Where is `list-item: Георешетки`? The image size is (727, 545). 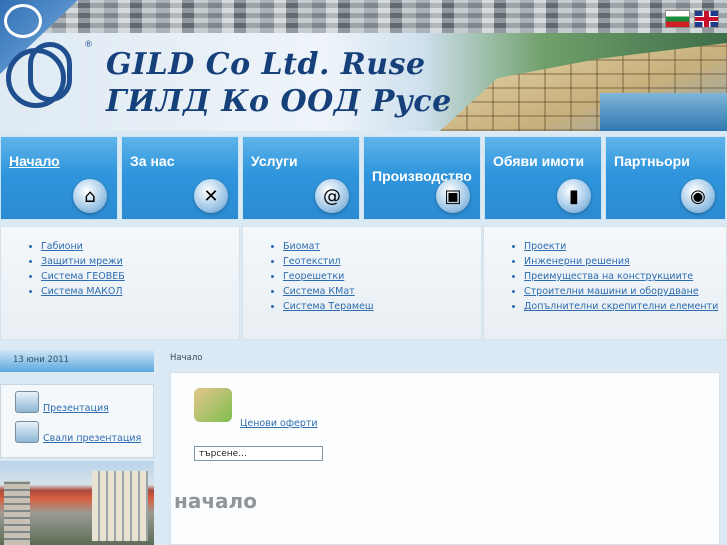
list-item: Георешетки is located at coordinates (328, 276).